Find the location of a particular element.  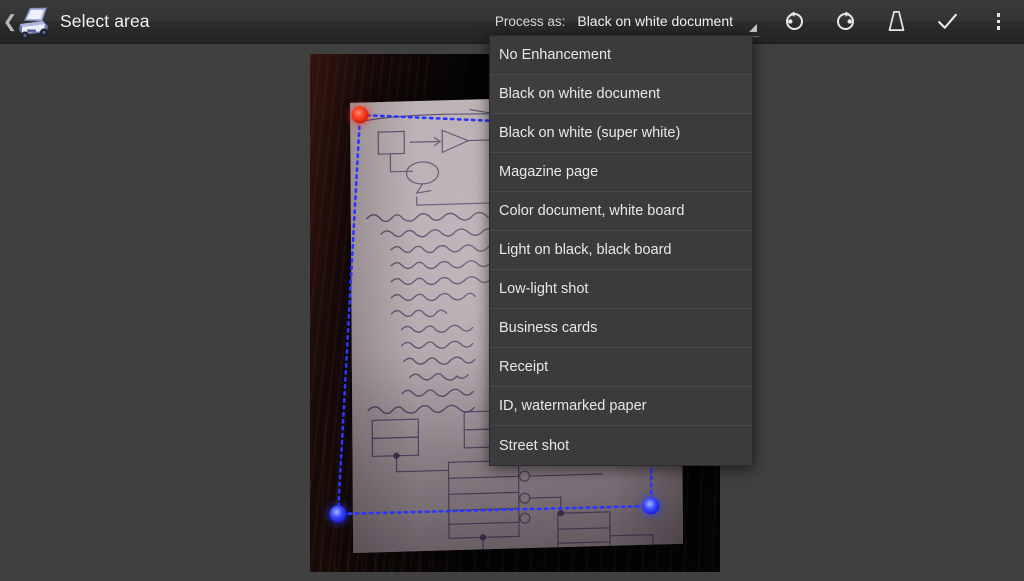

confirm-button is located at coordinates (947, 22).